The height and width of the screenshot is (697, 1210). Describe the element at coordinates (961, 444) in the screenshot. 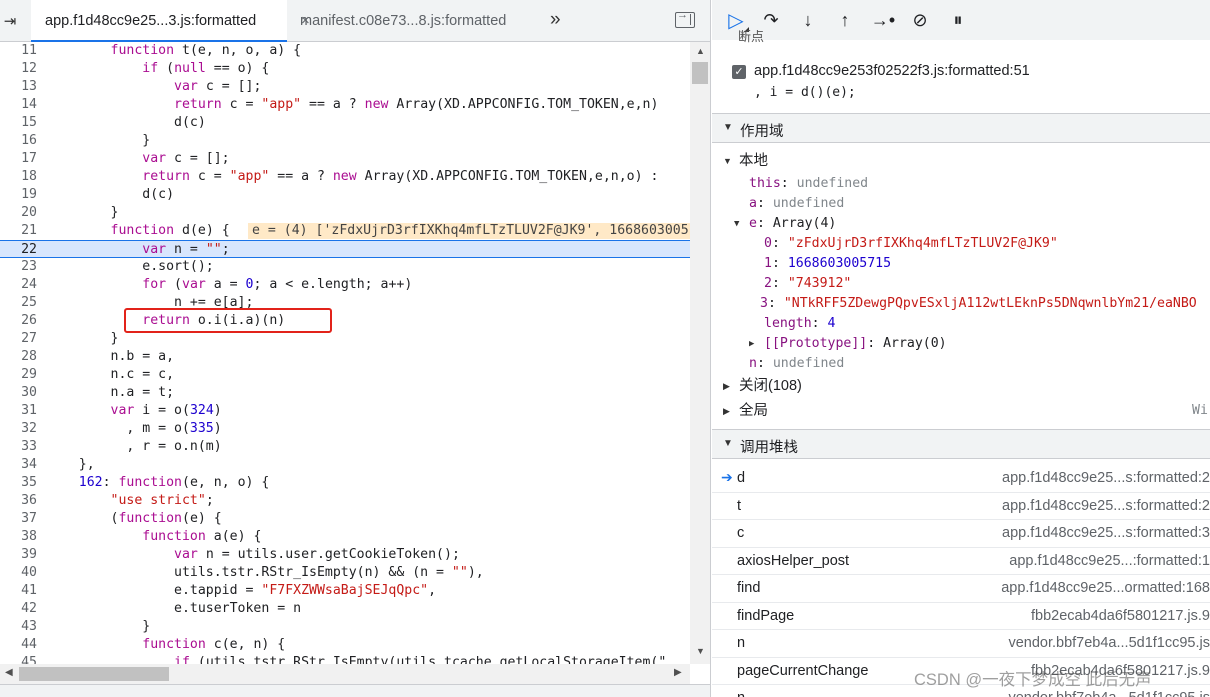

I see `call-stack-header: ▼ 调用堆栈` at that location.